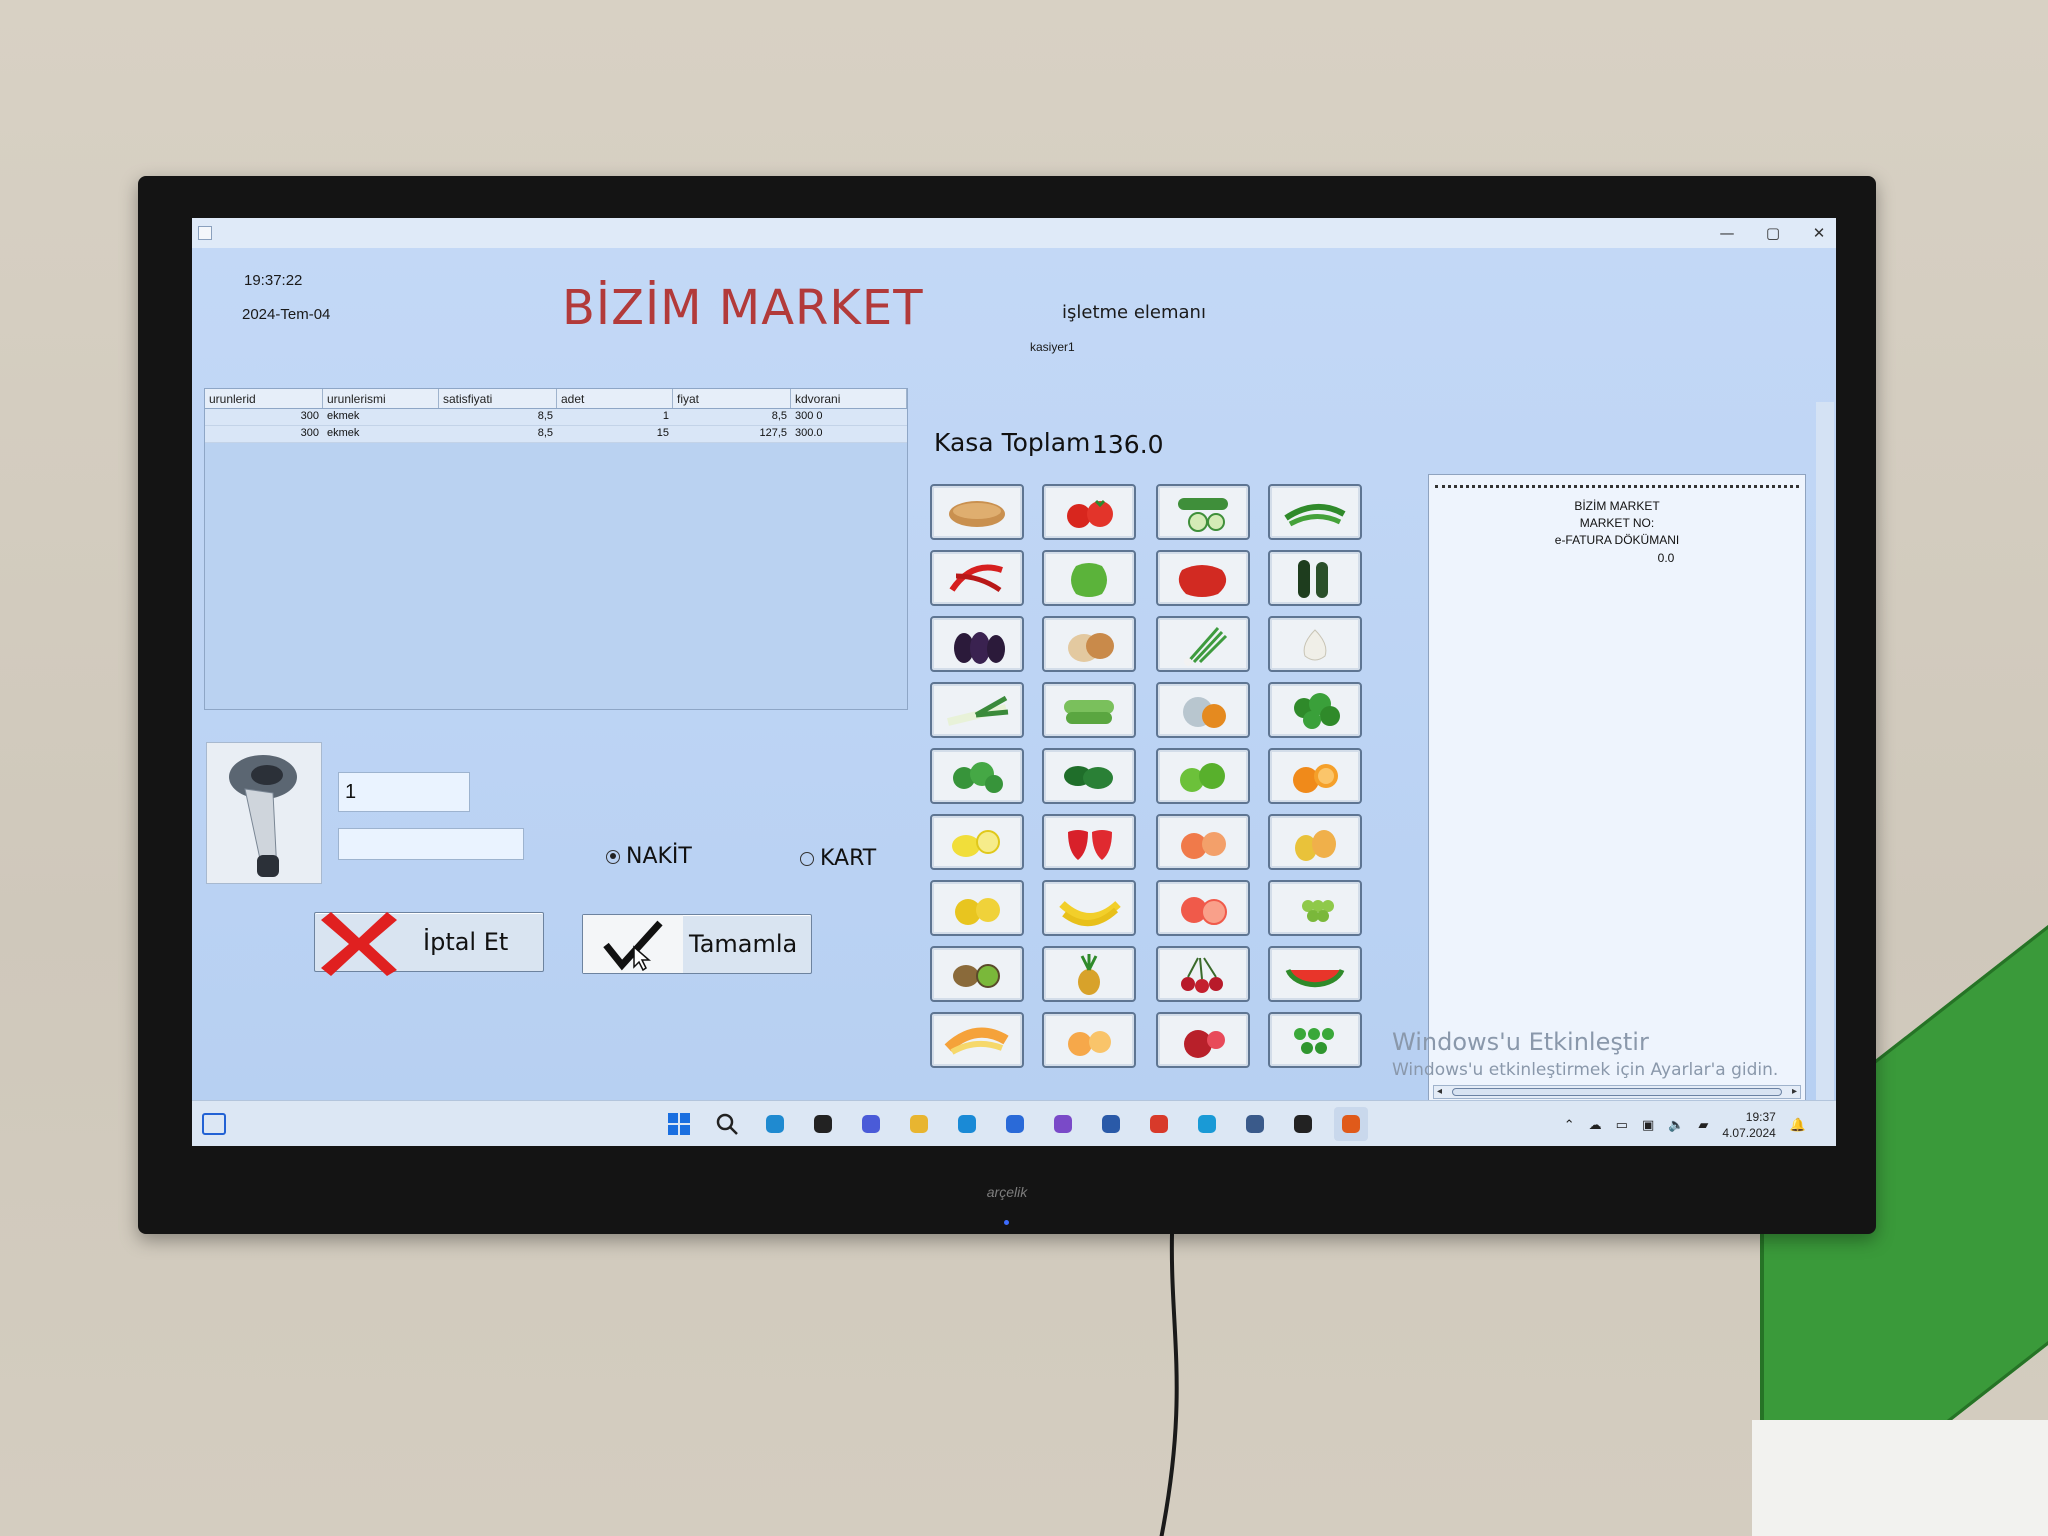 This screenshot has width=2048, height=1536. Describe the element at coordinates (205, 233) in the screenshot. I see `window-icon` at that location.